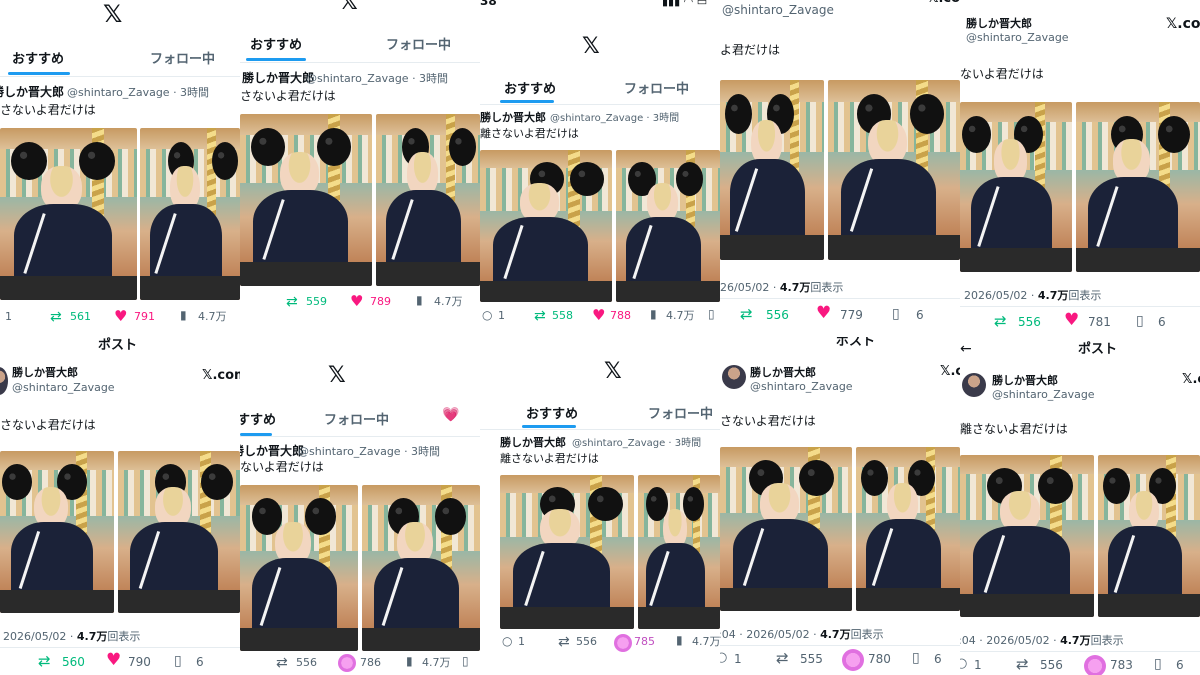 The image size is (1200, 675). I want to click on like-count: 791, so click(144, 317).